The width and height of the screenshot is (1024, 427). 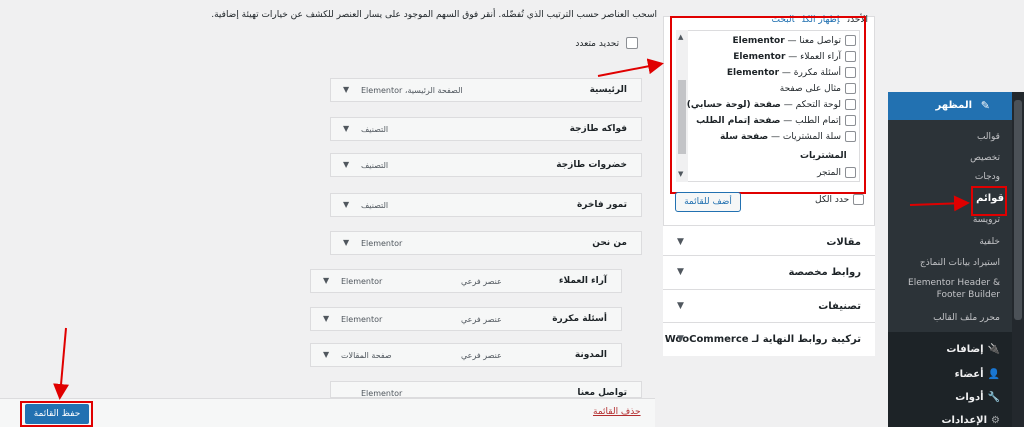 I want to click on menu-item-title: فواكه طازجة, so click(x=598, y=129).